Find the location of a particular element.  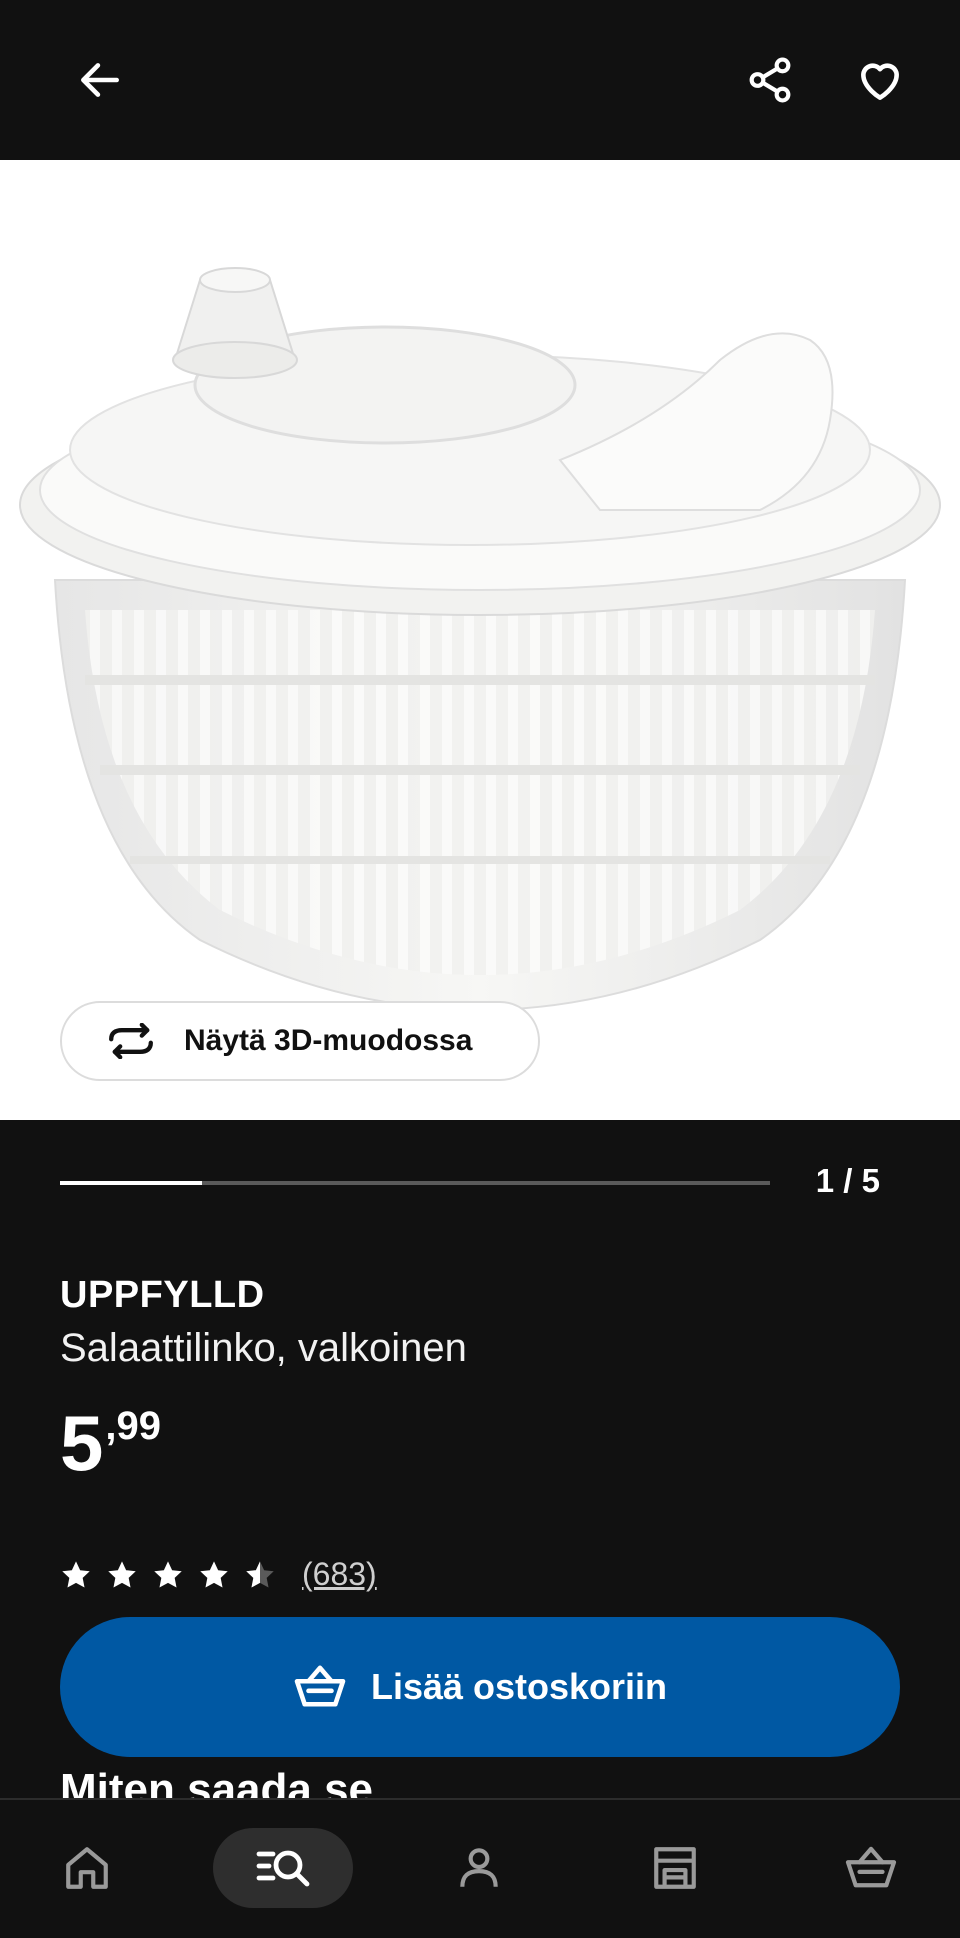

nav-home is located at coordinates (87, 1868).